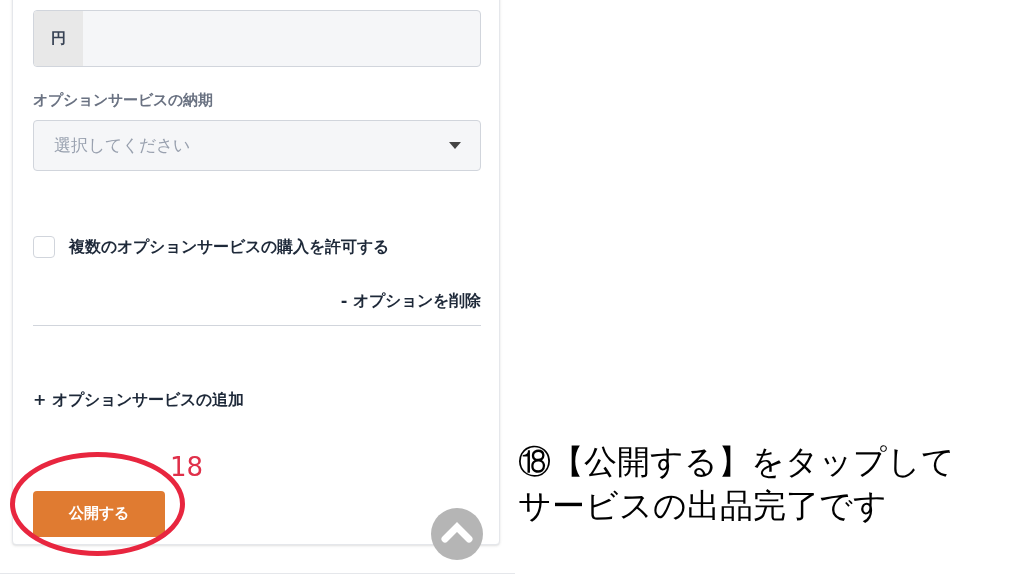 The image size is (1030, 574). Describe the element at coordinates (257, 38) in the screenshot. I see `price-field: 円` at that location.